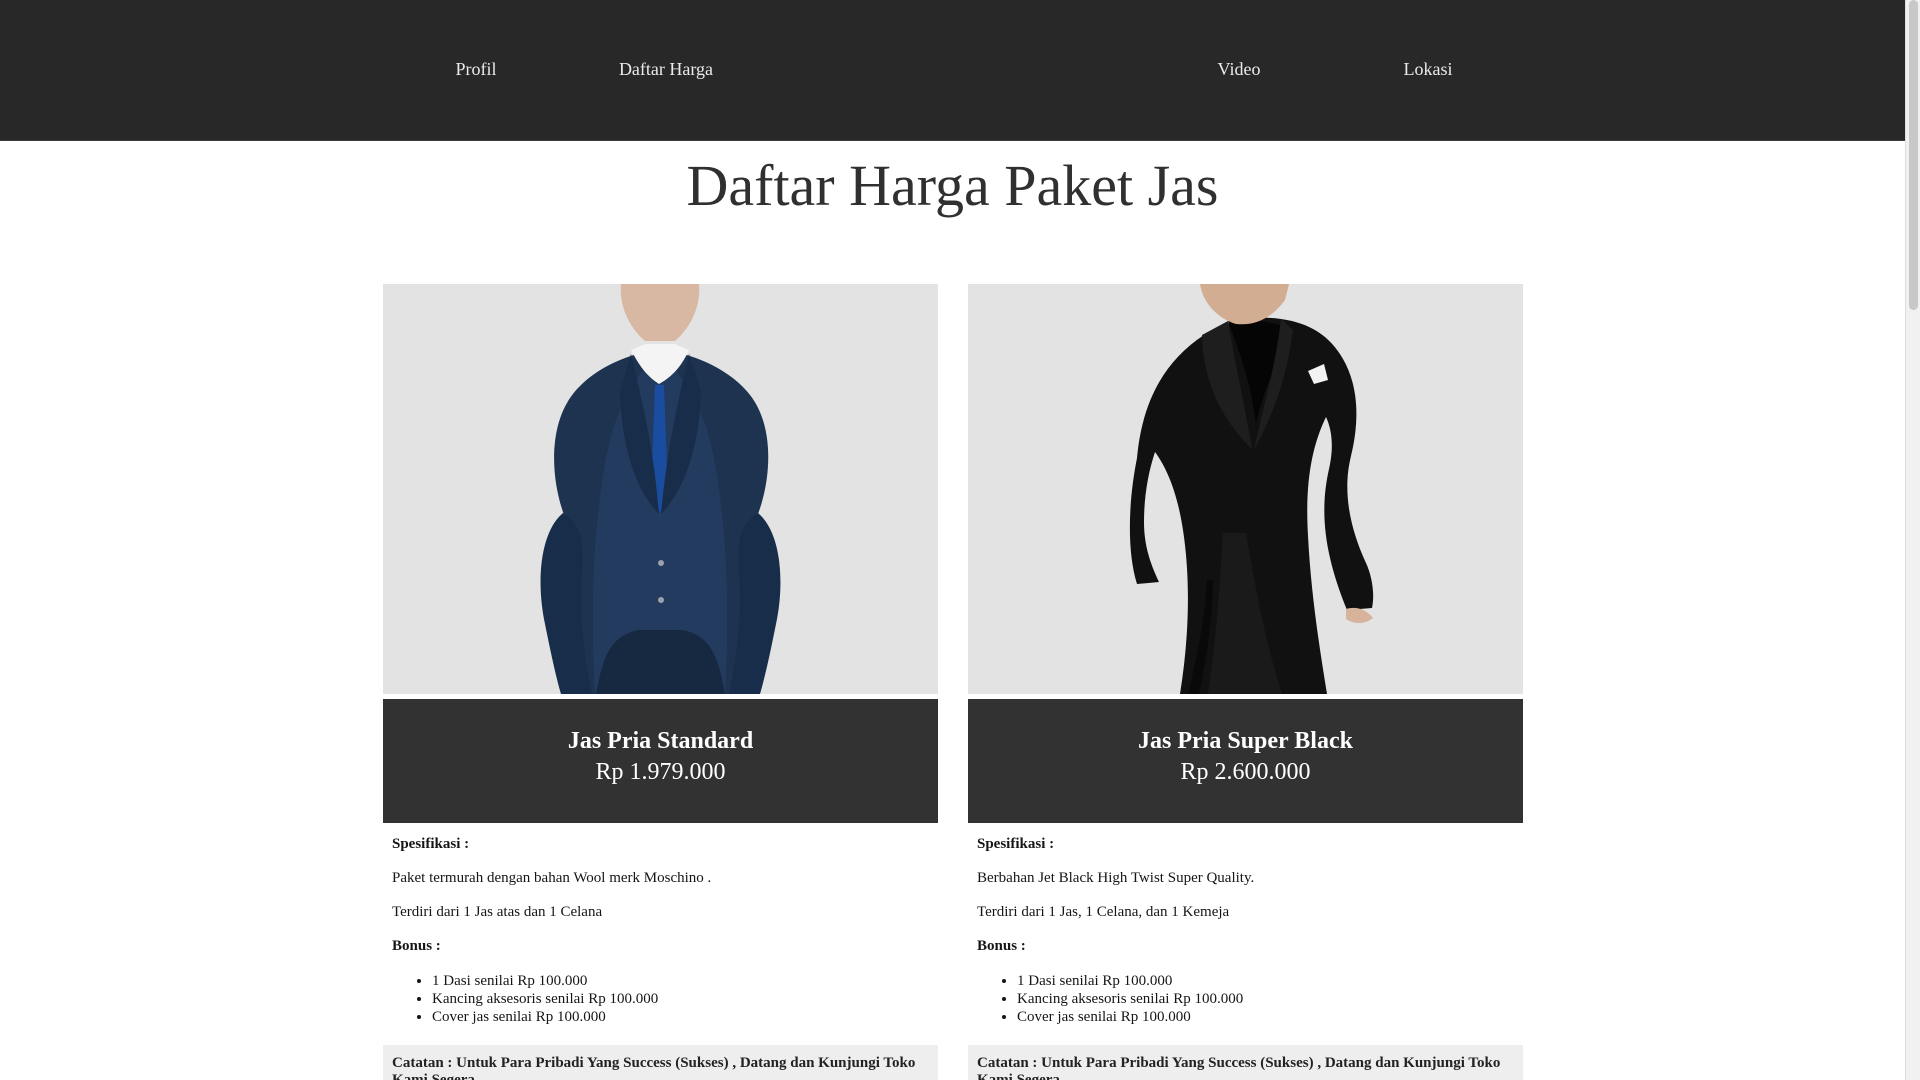 The width and height of the screenshot is (1920, 1080). I want to click on price-panel-super-black: Jas Pria Super Black Rp 2.600.000, so click(1245, 761).